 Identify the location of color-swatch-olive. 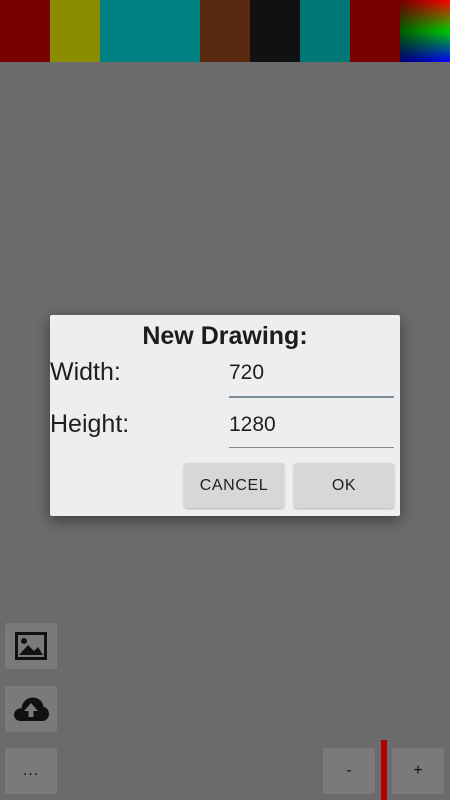
(75, 31).